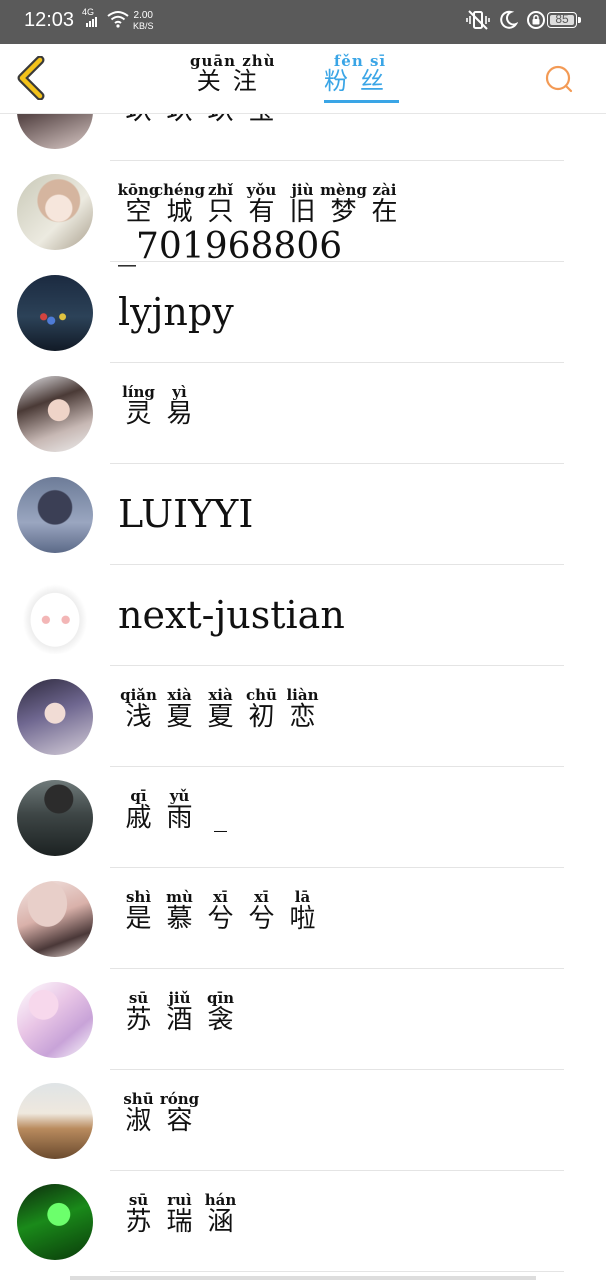 The image size is (606, 1280). What do you see at coordinates (261, 190) in the screenshot?
I see `pinyin: yǒu` at bounding box center [261, 190].